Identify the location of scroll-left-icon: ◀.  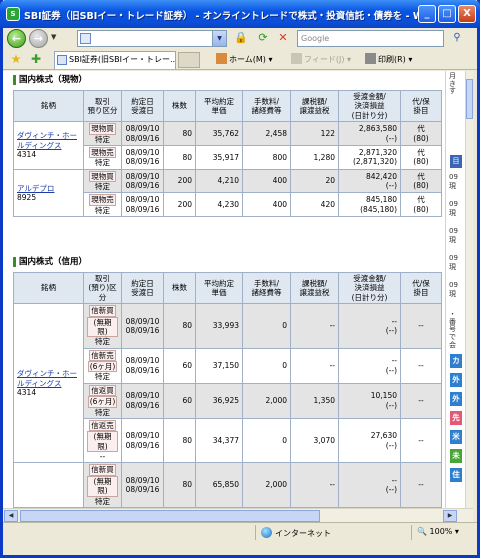
(11, 516).